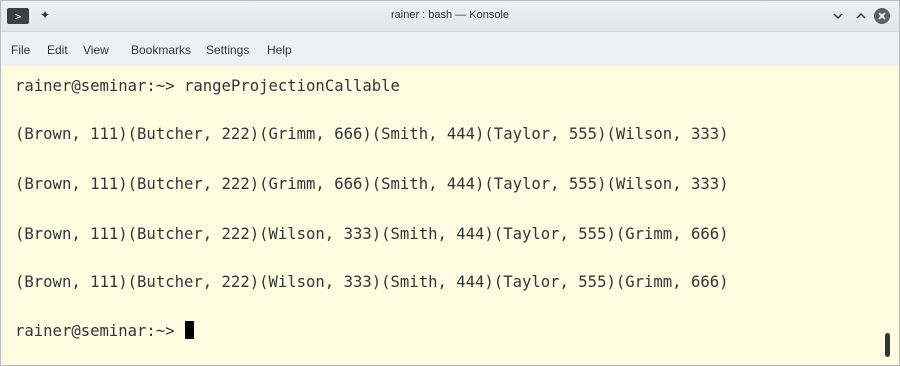  Describe the element at coordinates (279, 50) in the screenshot. I see `menu-help: Help` at that location.